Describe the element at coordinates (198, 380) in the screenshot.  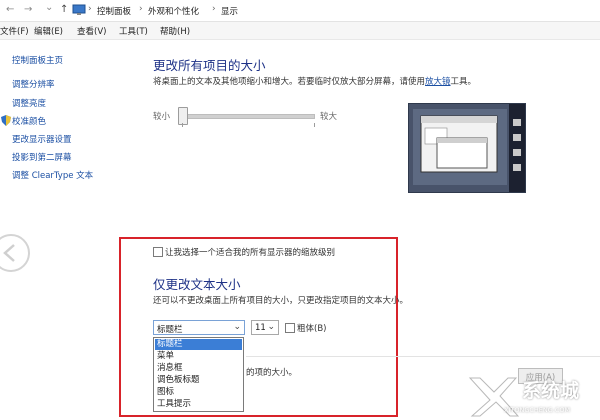
I see `dropdown-option: 调色板标题` at that location.